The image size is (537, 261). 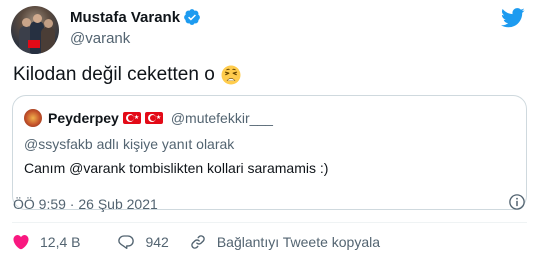 What do you see at coordinates (221, 118) in the screenshot?
I see `quoted-author-handle: @mutefekkir___` at bounding box center [221, 118].